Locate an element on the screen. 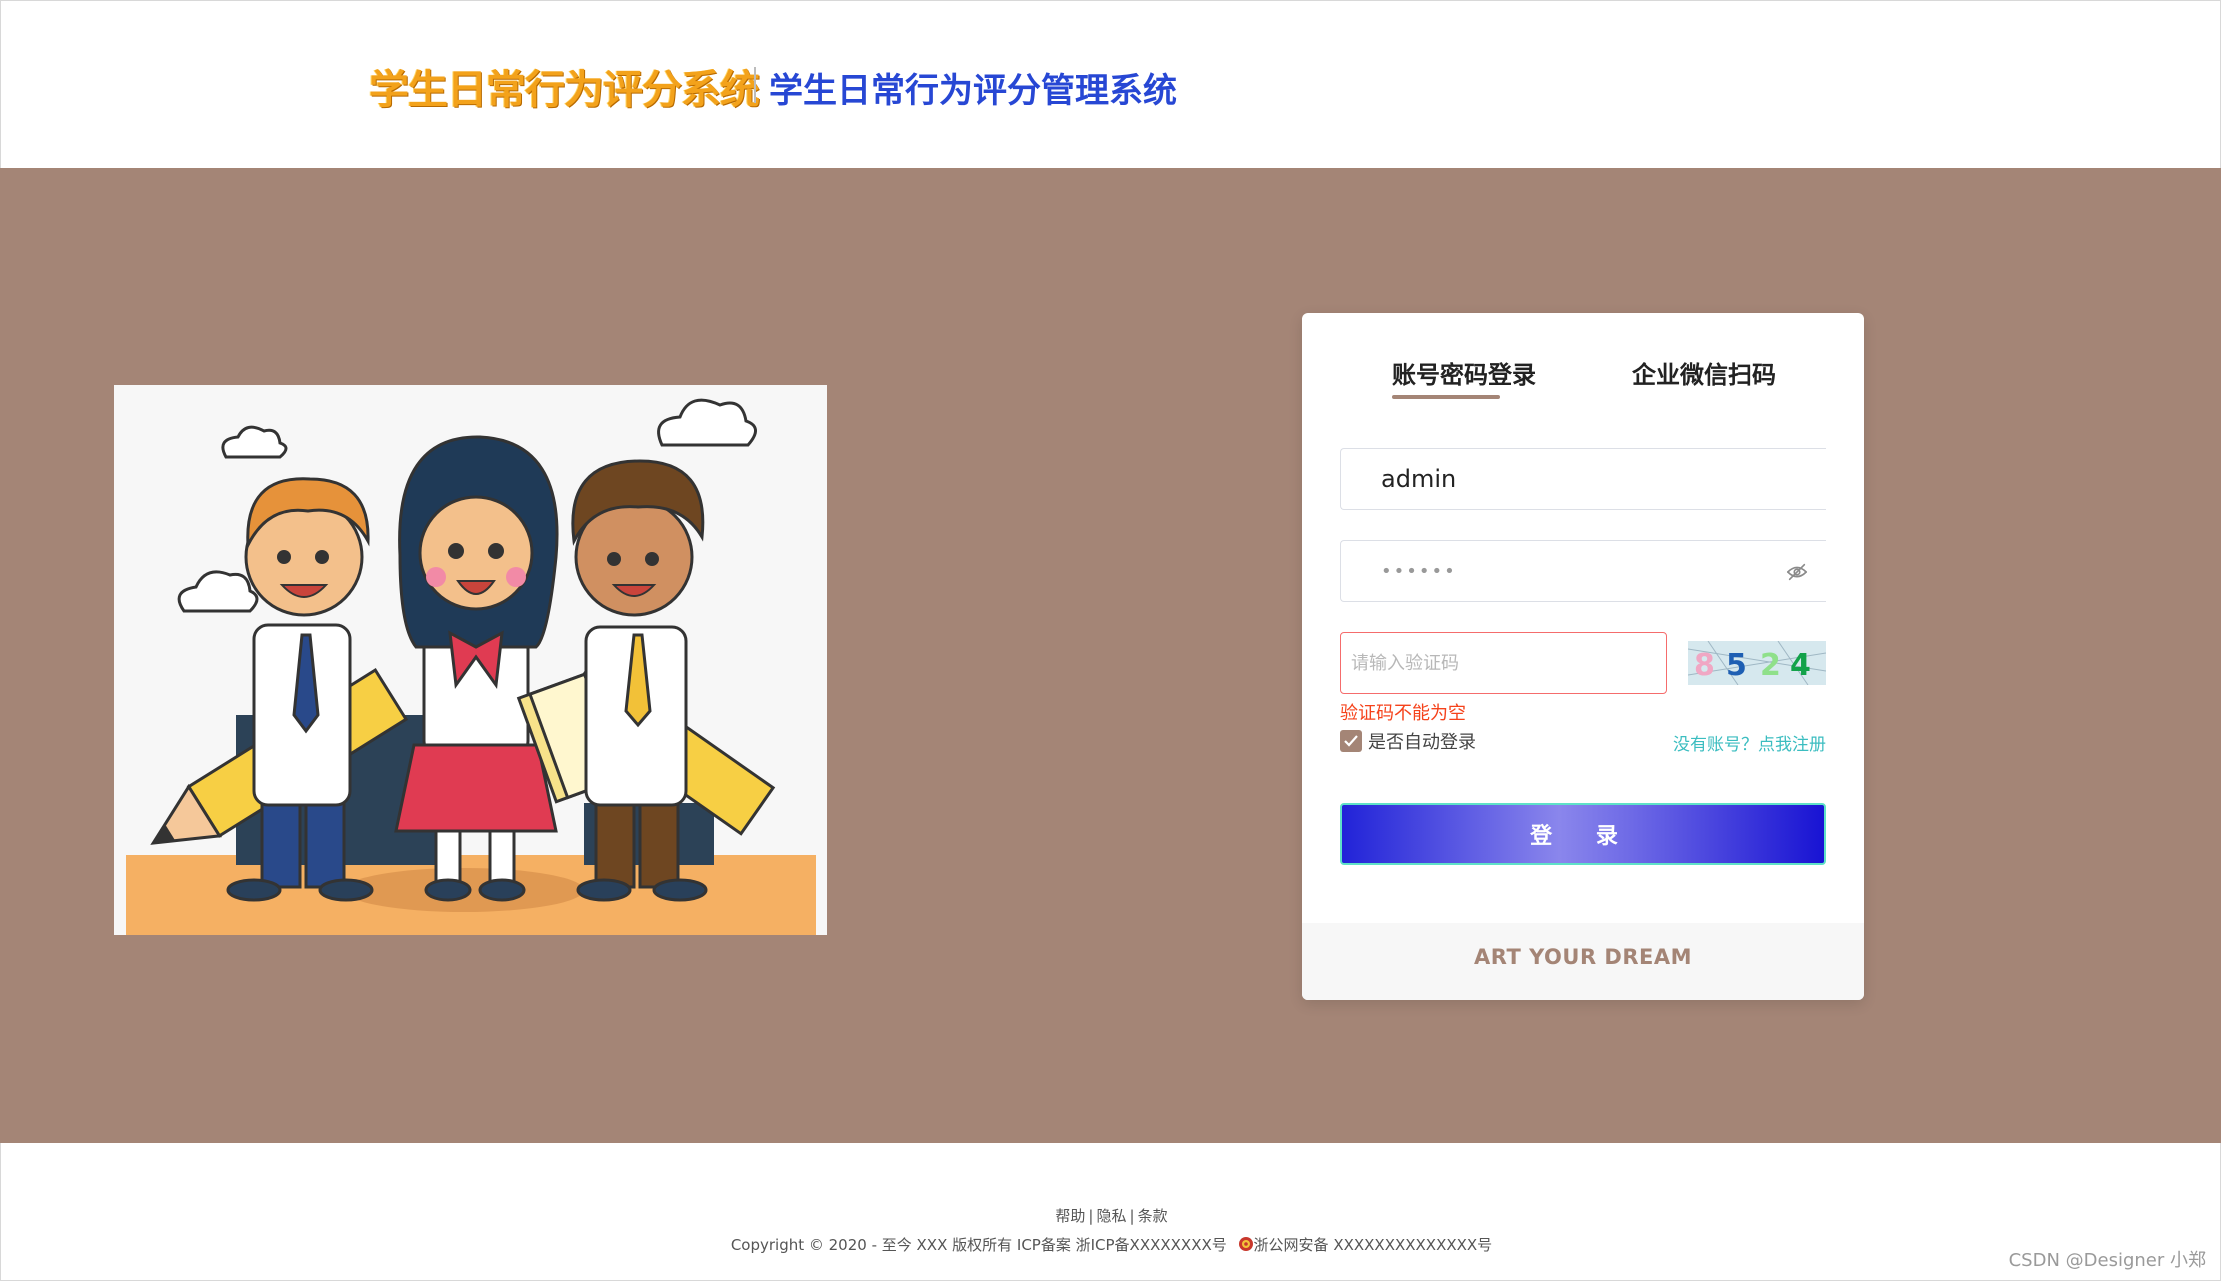 This screenshot has height=1281, width=2221. auto-login-label: 是否自动登录 is located at coordinates (1422, 742).